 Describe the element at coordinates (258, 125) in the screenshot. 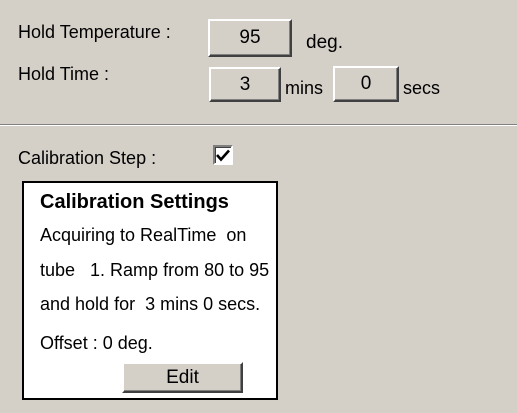

I see `section-divider` at that location.